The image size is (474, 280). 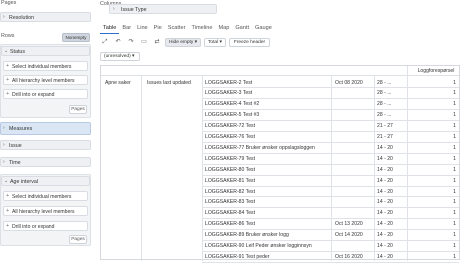 What do you see at coordinates (18, 52) in the screenshot?
I see `status-label: Status` at bounding box center [18, 52].